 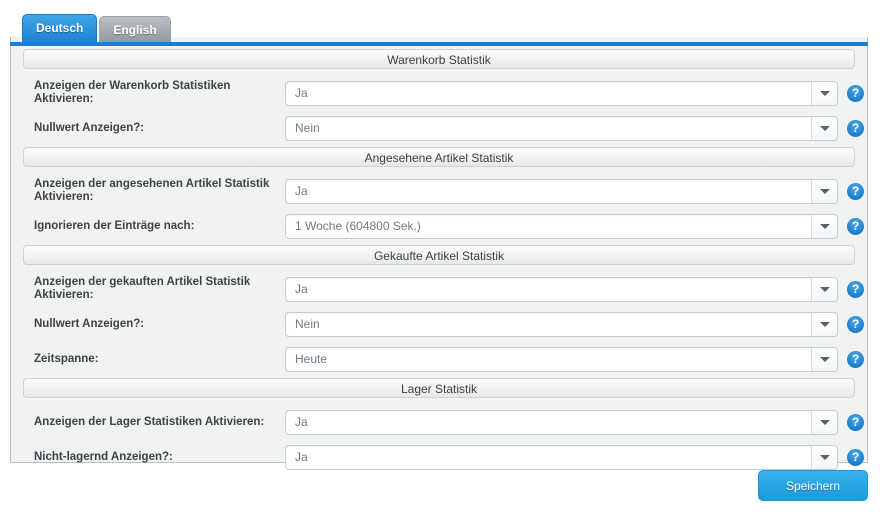 I want to click on tab-deutsch-label: Deutsch, so click(x=60, y=28).